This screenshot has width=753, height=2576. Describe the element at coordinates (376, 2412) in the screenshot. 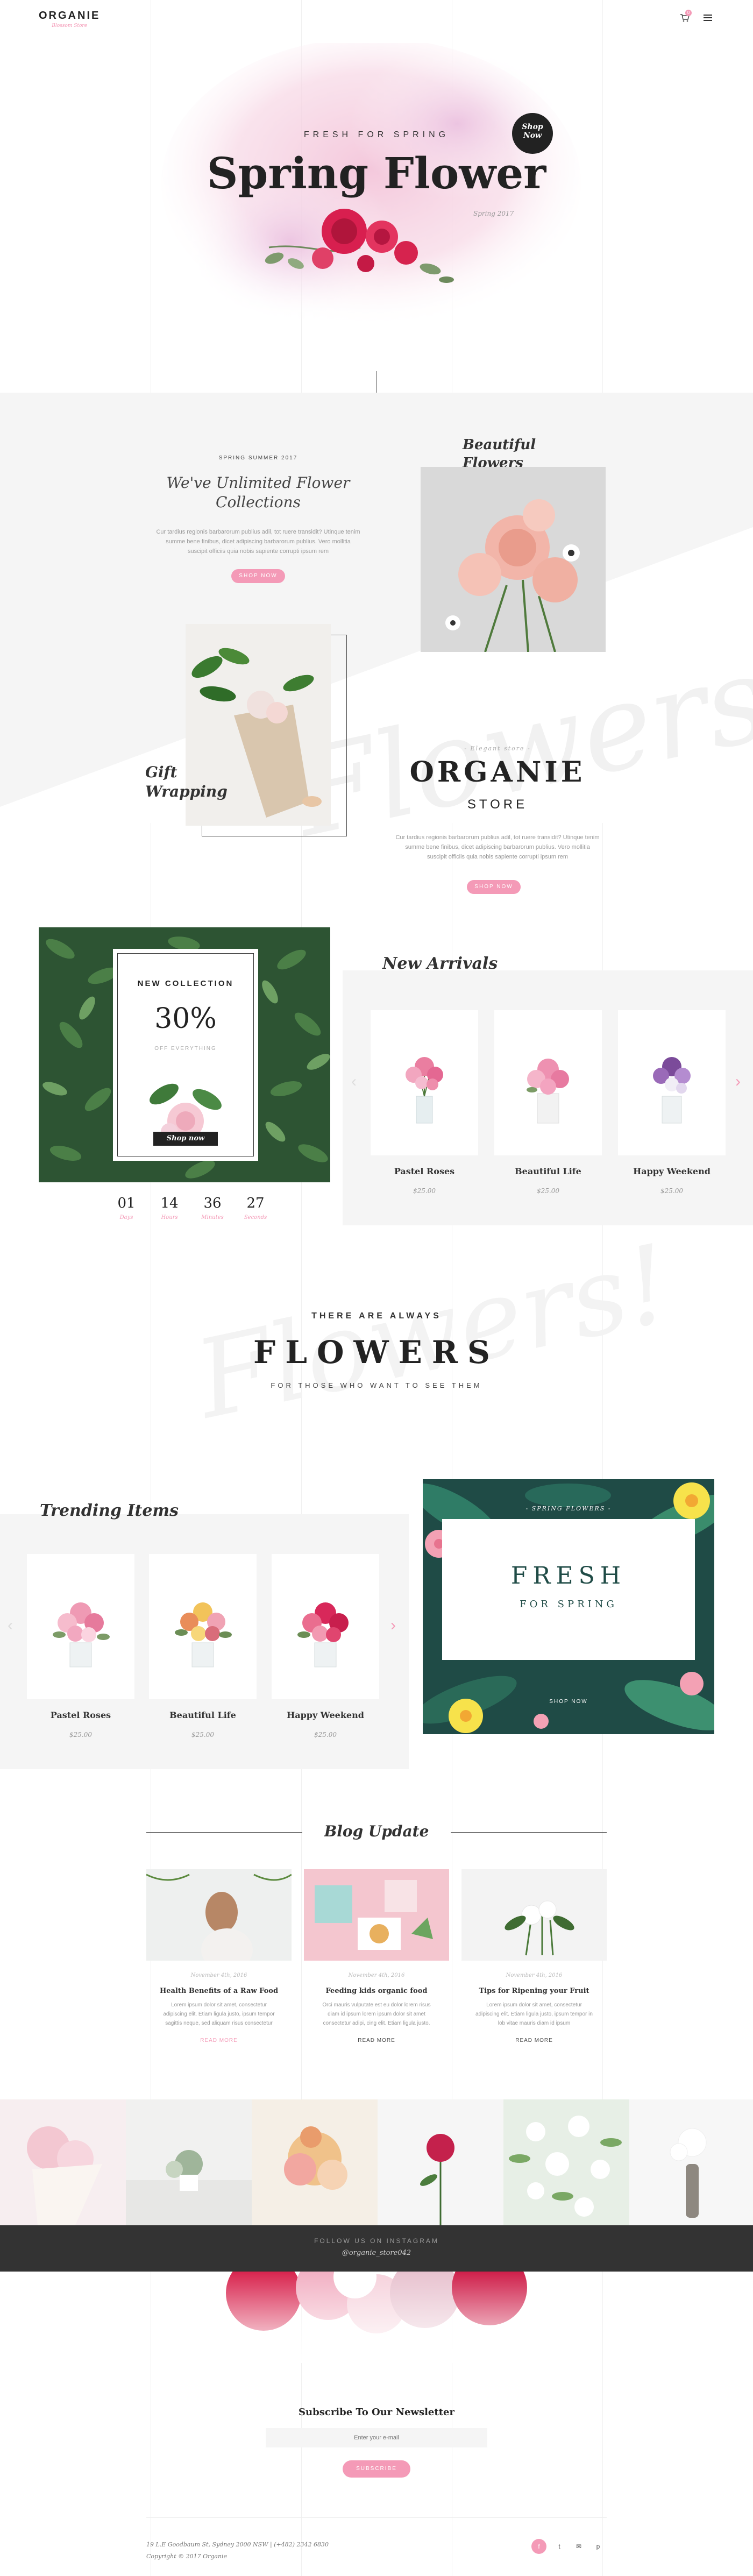

I see `newsletter-heading: Subscribe To Our Newsletter` at that location.